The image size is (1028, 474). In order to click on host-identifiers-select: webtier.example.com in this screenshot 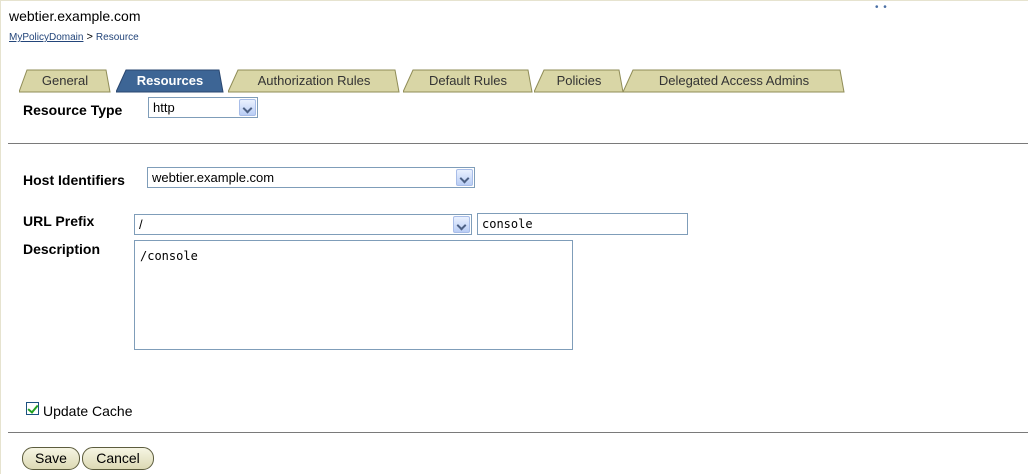, I will do `click(311, 177)`.